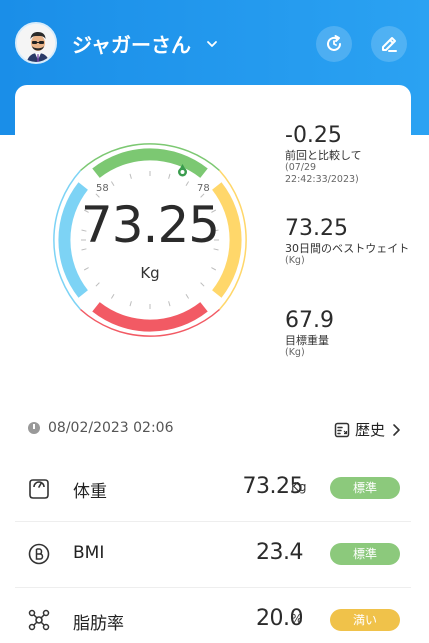 Image resolution: width=429 pixels, height=643 pixels. What do you see at coordinates (307, 340) in the screenshot?
I see `stat-label: 目標重量` at bounding box center [307, 340].